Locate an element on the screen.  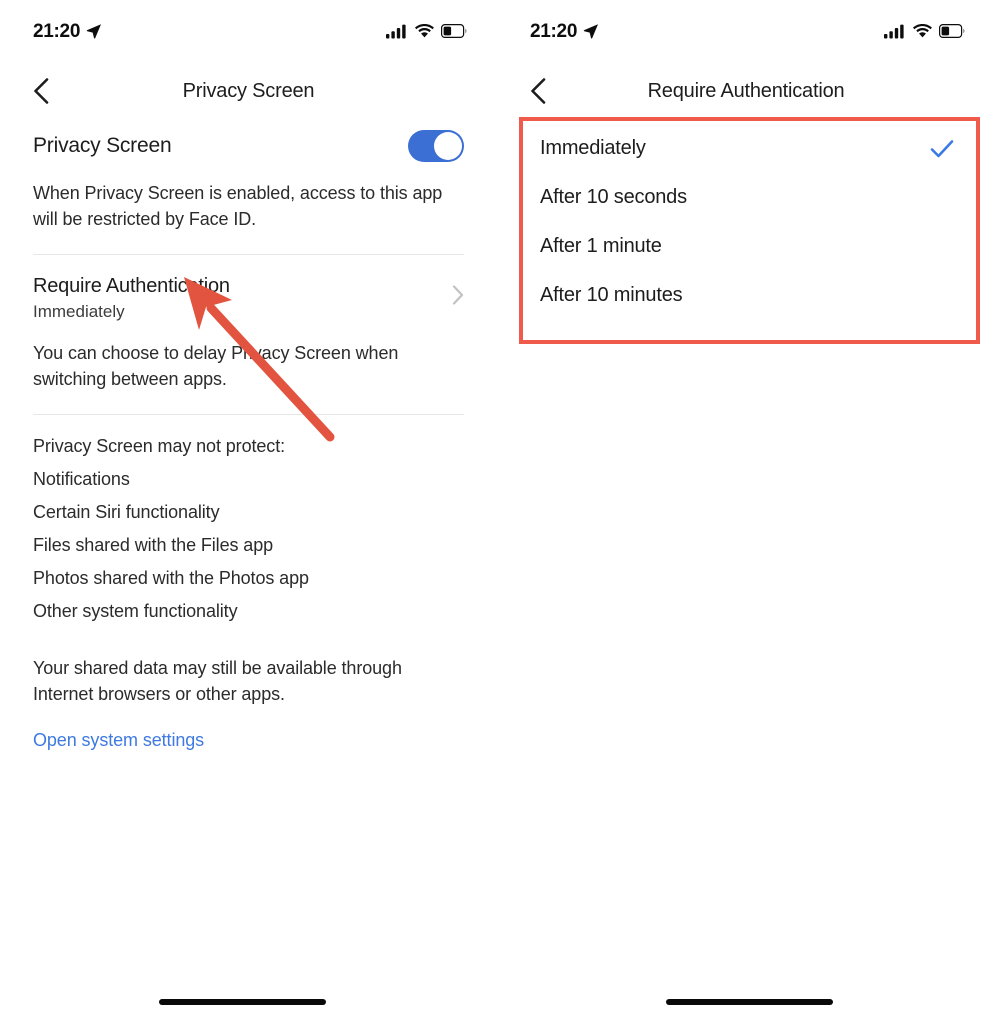
nav-bar-left: Privacy Screen is located at coordinates (248, 91).